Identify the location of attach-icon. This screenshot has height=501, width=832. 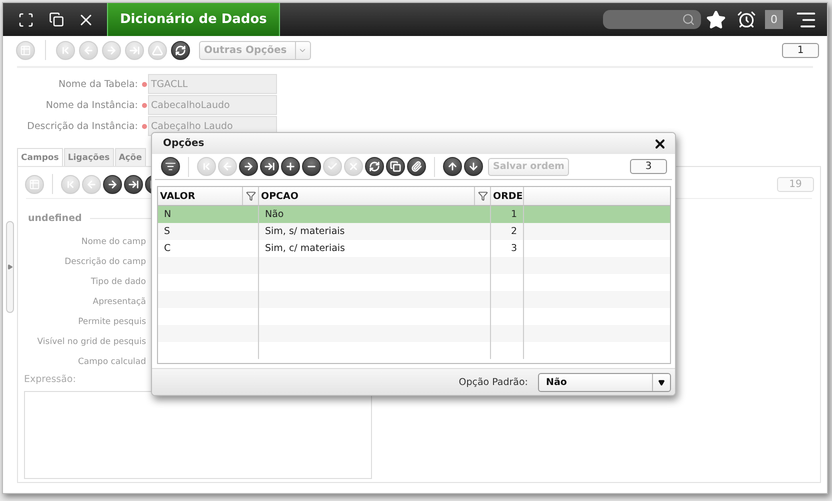
(416, 166).